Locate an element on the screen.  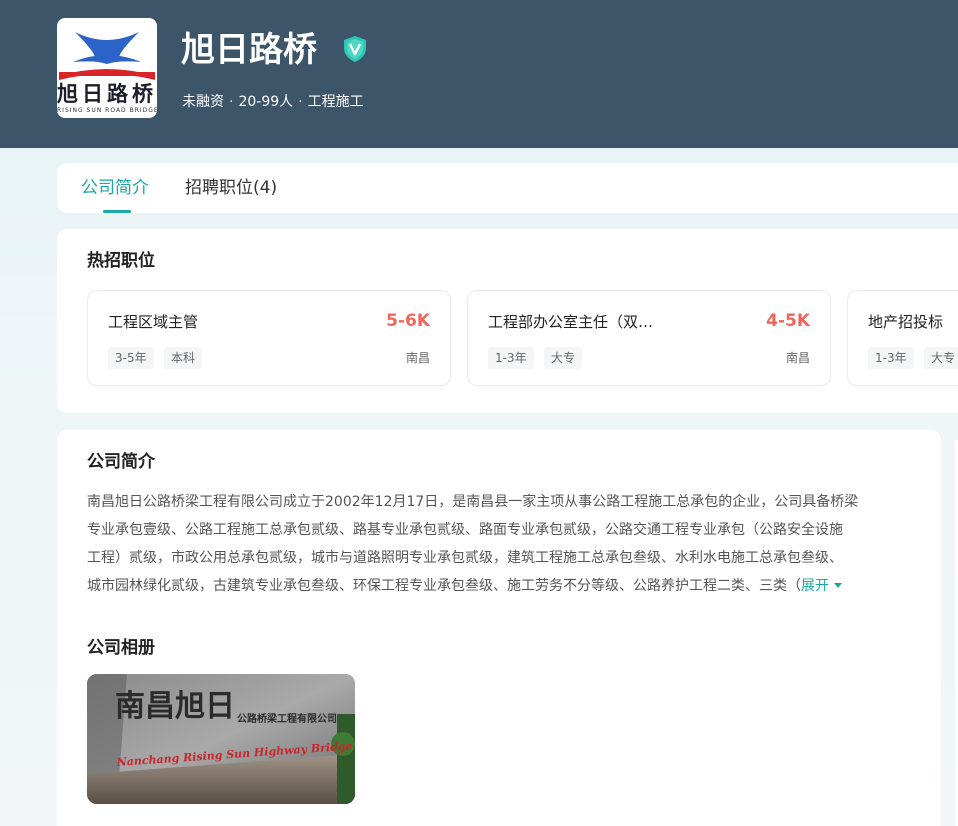
job-card: 工程区域主管 5-6K 3-5年 本科 南昌 is located at coordinates (269, 338).